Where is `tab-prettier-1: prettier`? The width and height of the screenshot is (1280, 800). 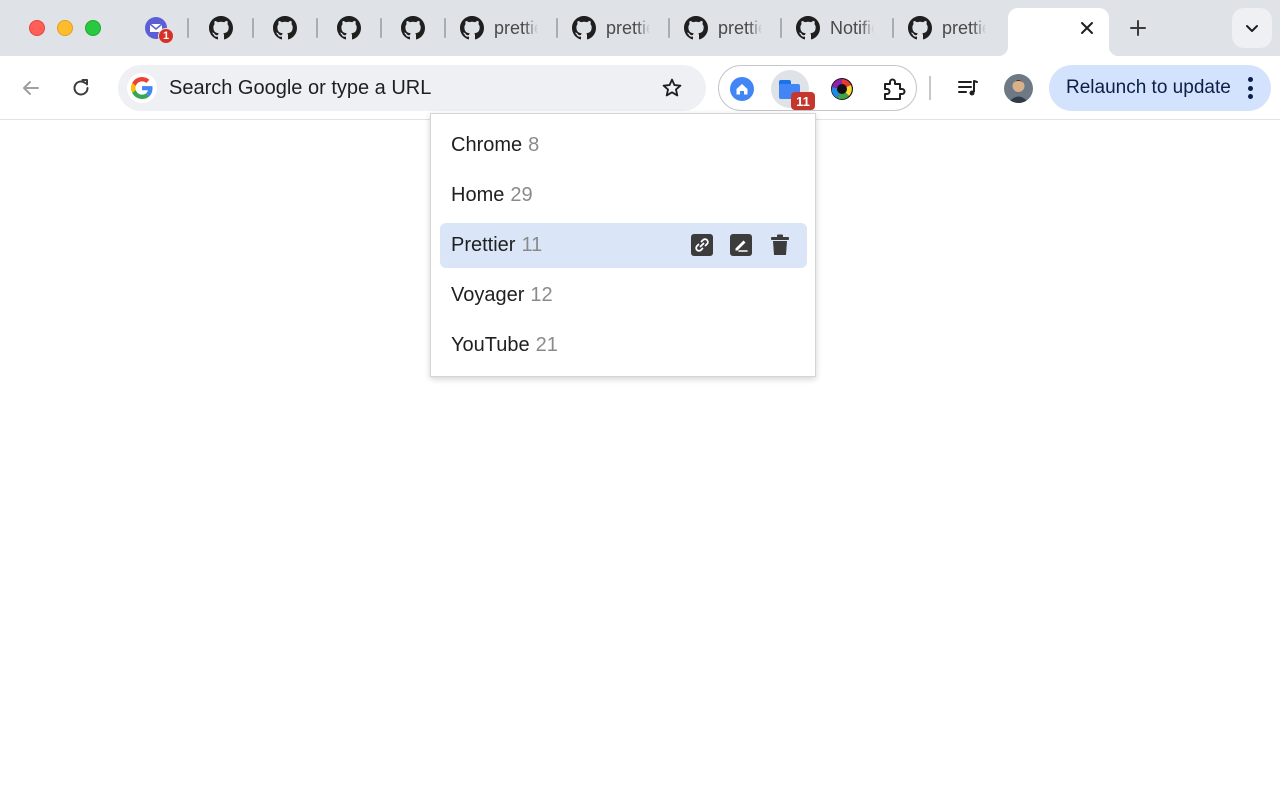 tab-prettier-1: prettier is located at coordinates (499, 28).